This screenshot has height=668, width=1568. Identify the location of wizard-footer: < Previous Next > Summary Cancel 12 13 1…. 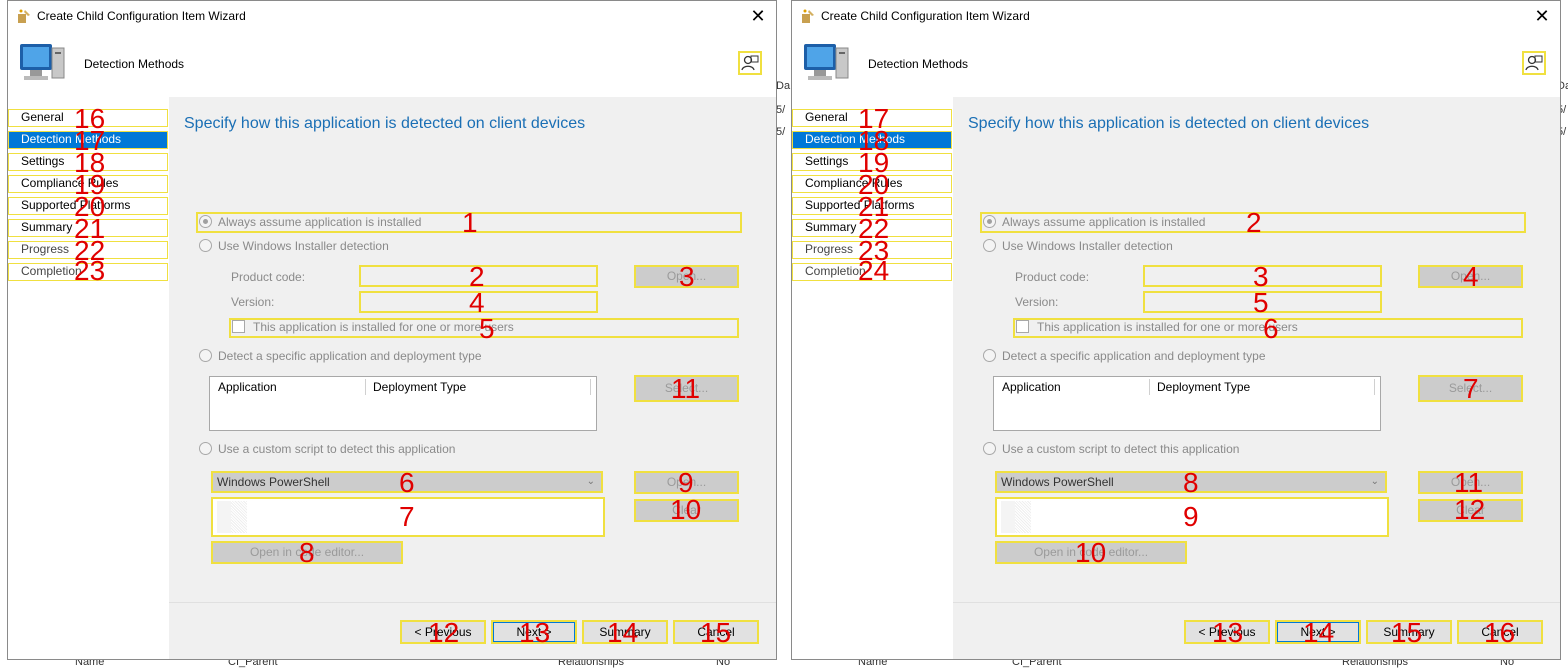
(472, 630).